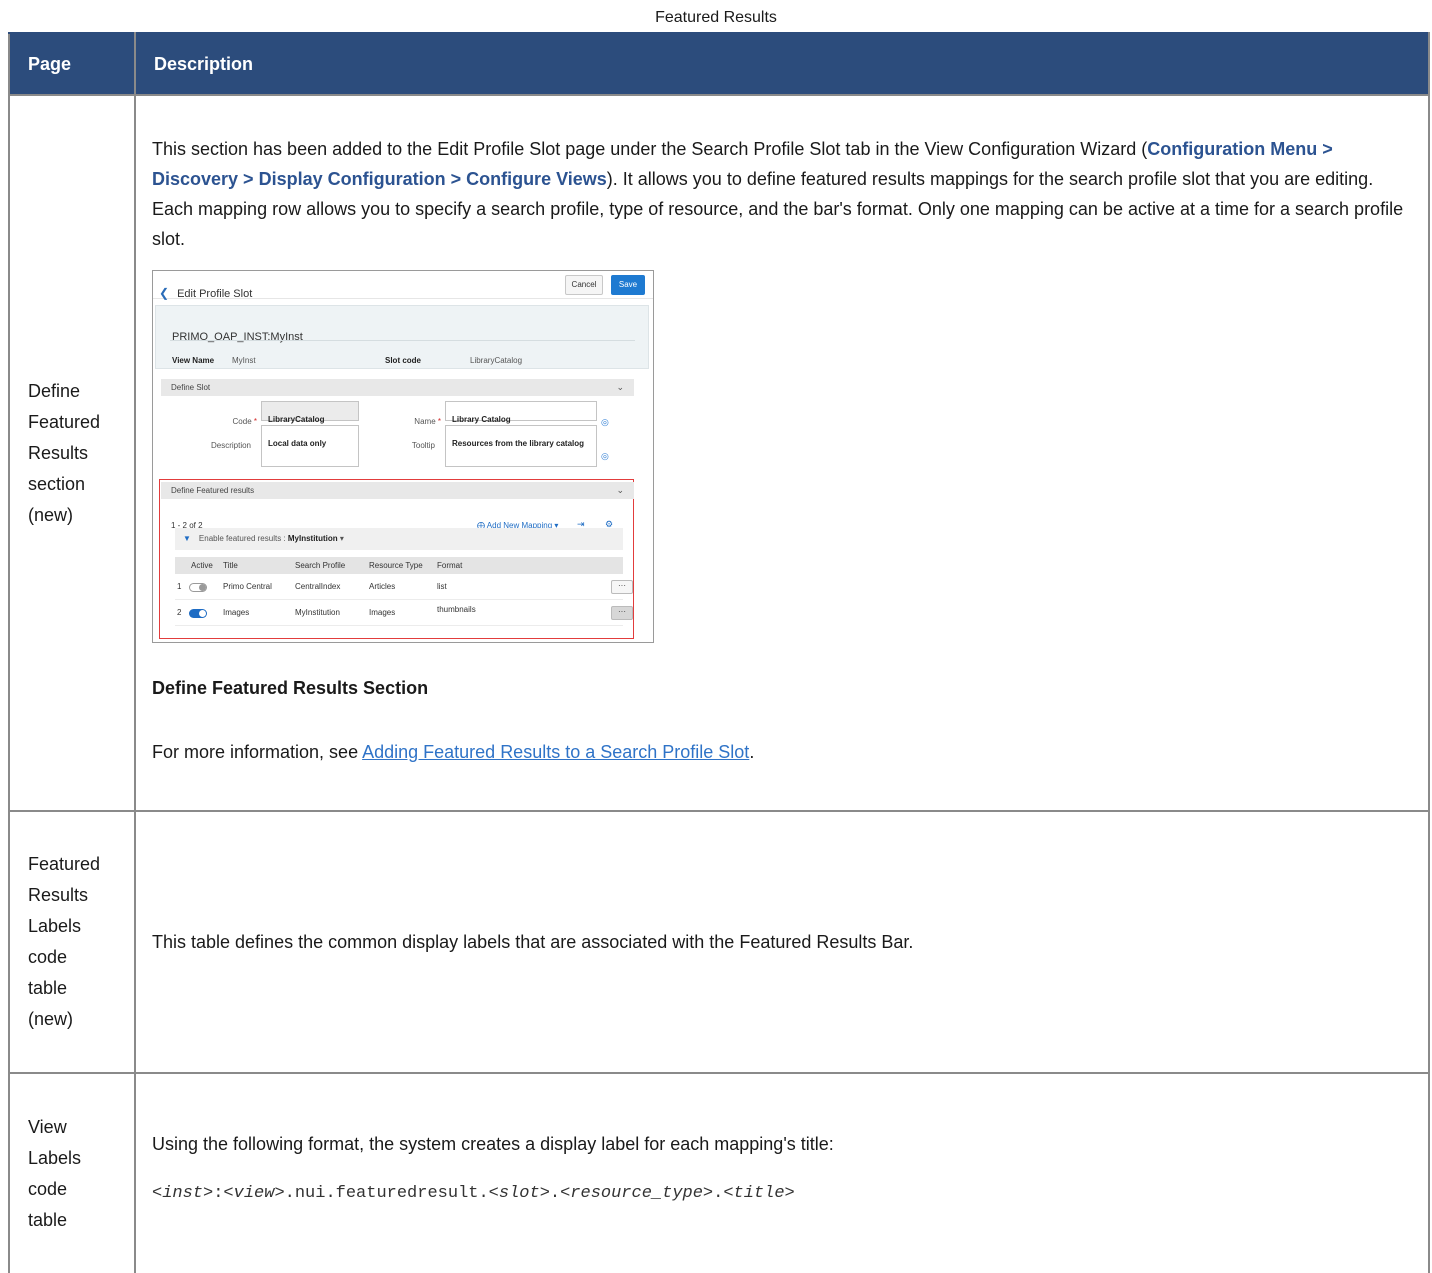 Image resolution: width=1432 pixels, height=1273 pixels. Describe the element at coordinates (310, 445) in the screenshot. I see `description-field: Local data only` at that location.